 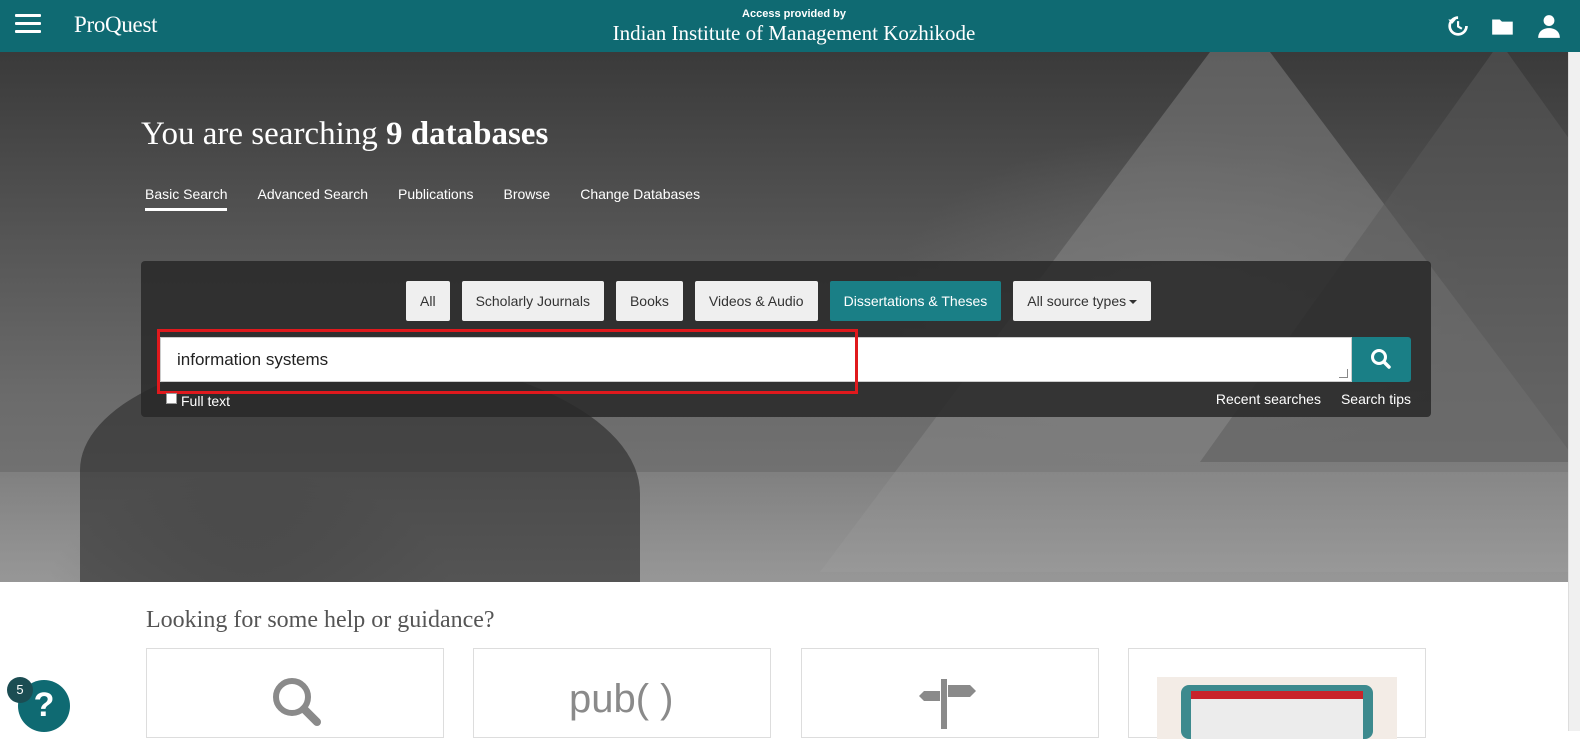 What do you see at coordinates (947, 704) in the screenshot?
I see `signpost-icon` at bounding box center [947, 704].